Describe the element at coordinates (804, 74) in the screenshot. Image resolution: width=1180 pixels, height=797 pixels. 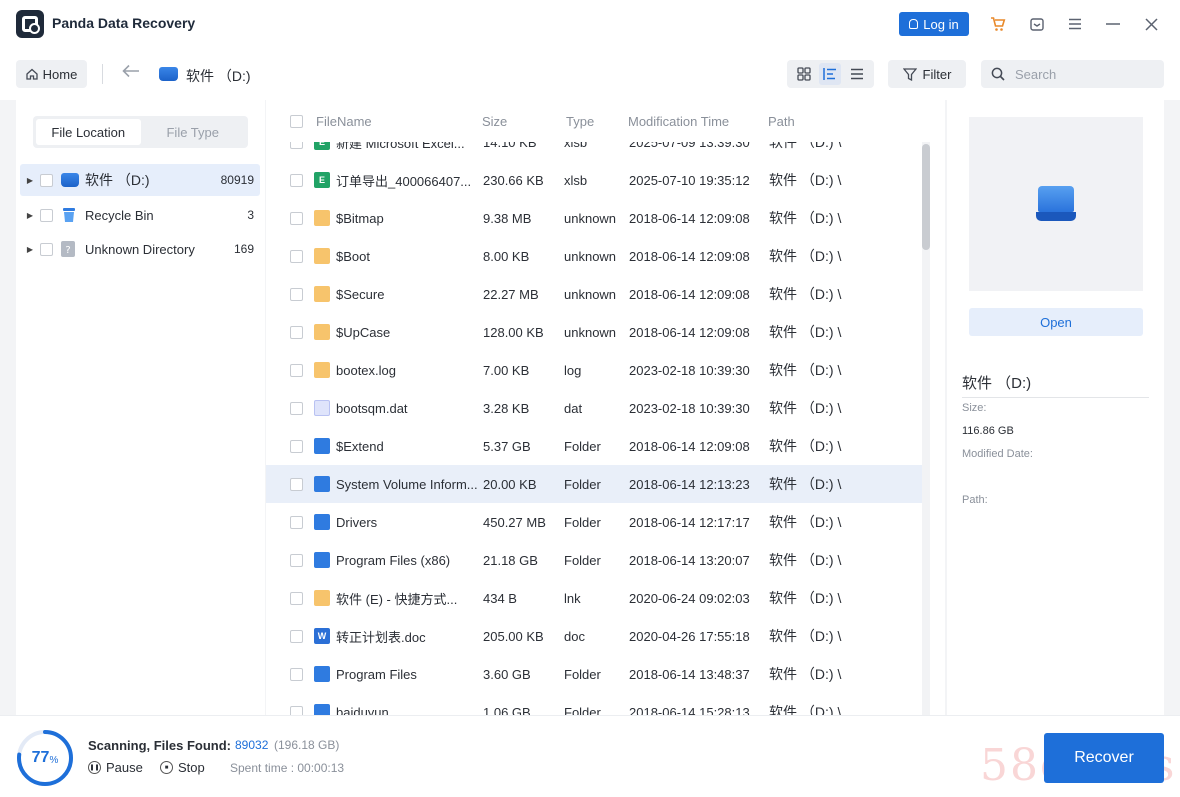
I see `grid-view-icon` at that location.